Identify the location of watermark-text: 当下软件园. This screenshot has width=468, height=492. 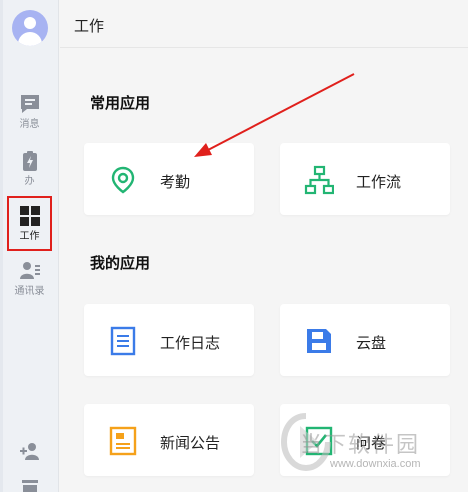
(360, 445).